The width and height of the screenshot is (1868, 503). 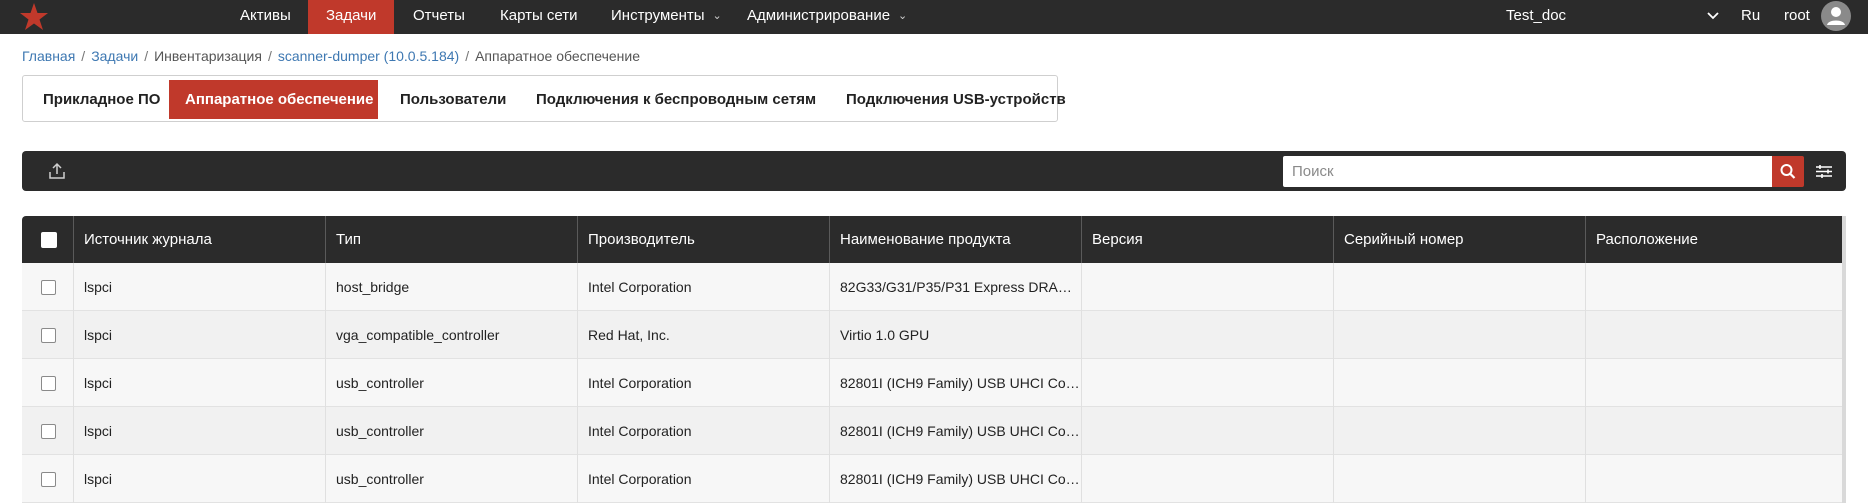 I want to click on nav-item-label: Задачи, so click(x=351, y=15).